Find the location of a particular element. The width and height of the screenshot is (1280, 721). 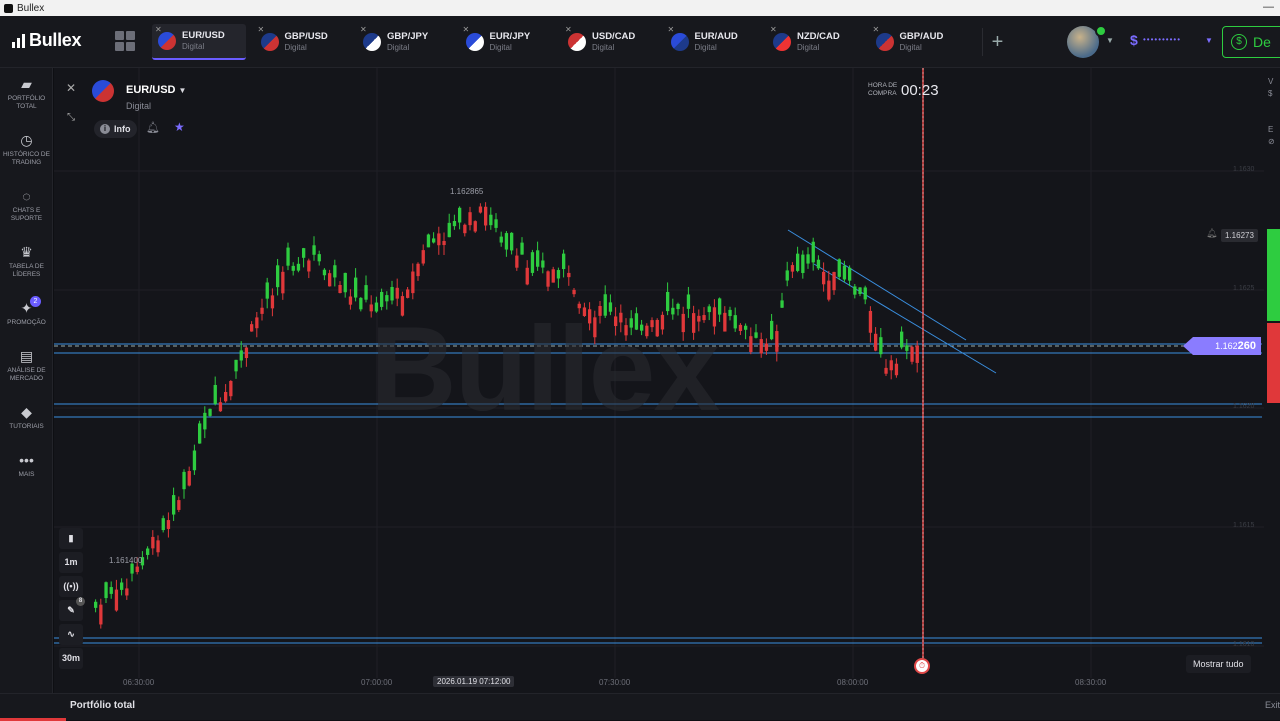

app-icon is located at coordinates (8, 8).